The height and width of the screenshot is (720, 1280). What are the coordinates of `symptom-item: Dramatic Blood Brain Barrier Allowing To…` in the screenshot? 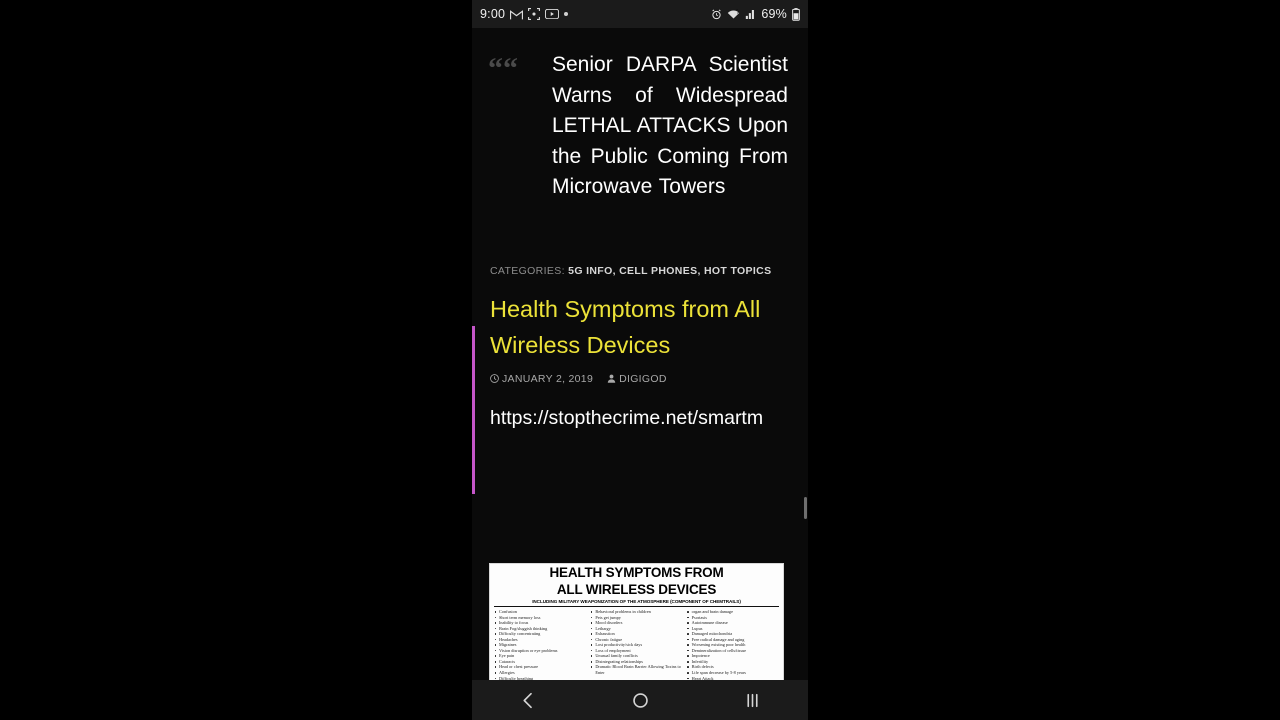 It's located at (636, 669).